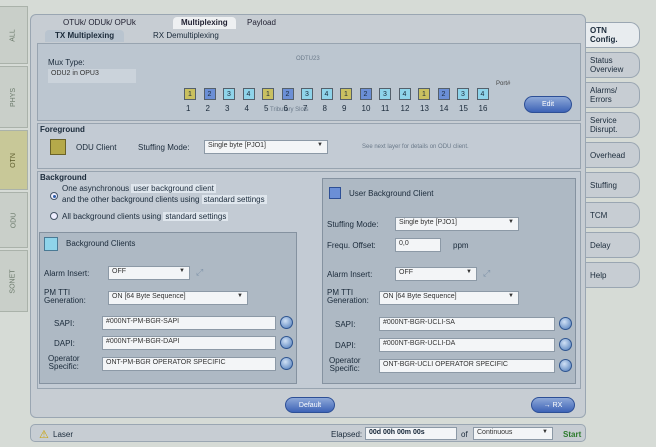 Image resolution: width=656 pixels, height=447 pixels. I want to click on bg-op-field: ONT-PM-BGR OPERATOR SPECIFIC, so click(189, 364).